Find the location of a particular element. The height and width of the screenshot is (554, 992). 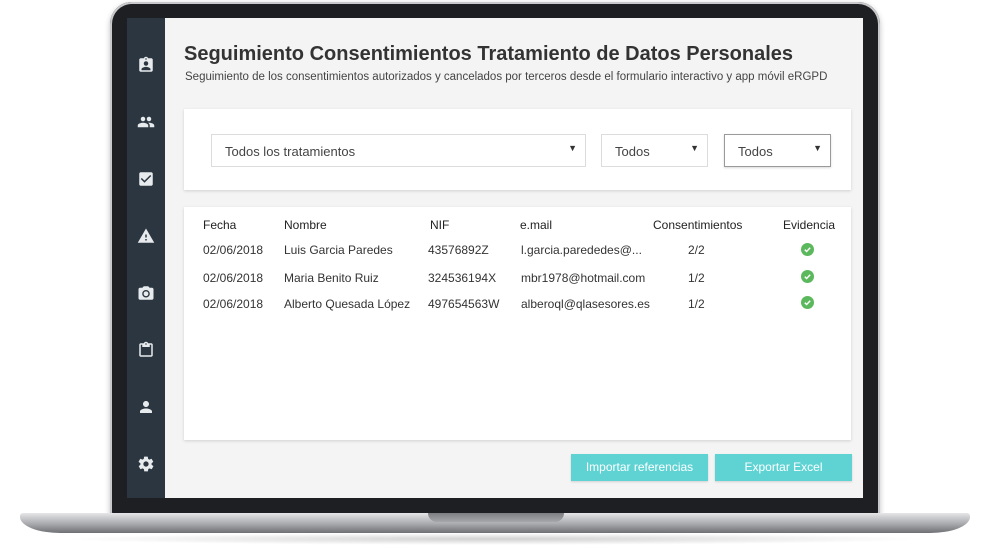

camera-icon is located at coordinates (146, 293).